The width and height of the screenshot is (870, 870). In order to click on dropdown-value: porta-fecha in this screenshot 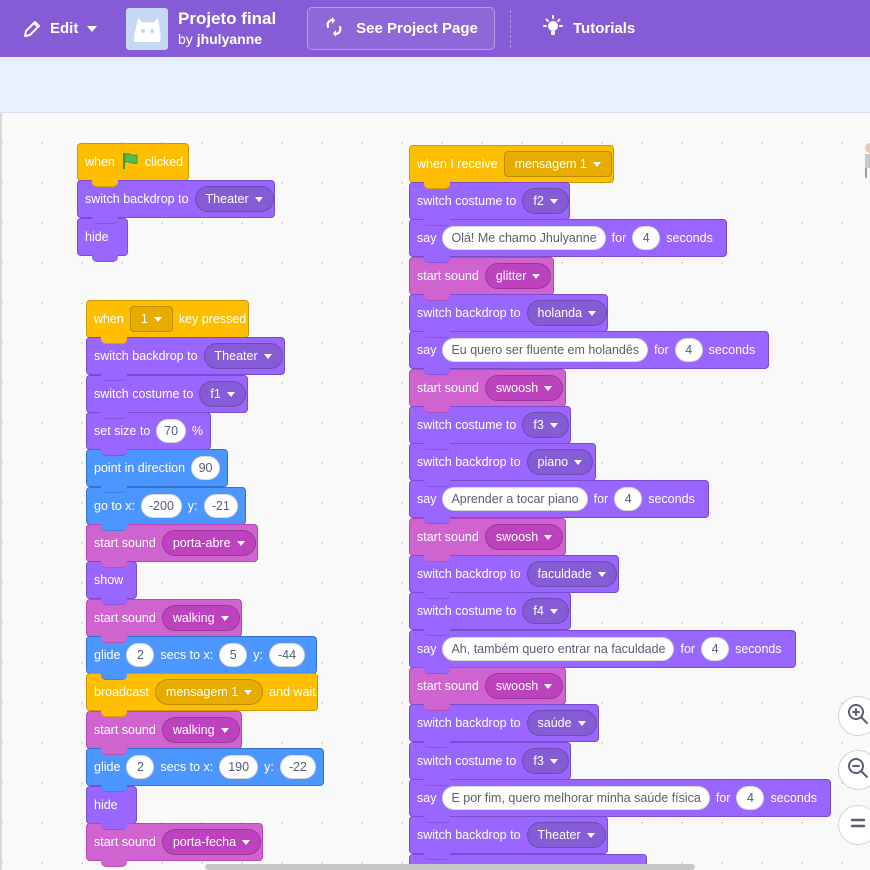, I will do `click(204, 842)`.